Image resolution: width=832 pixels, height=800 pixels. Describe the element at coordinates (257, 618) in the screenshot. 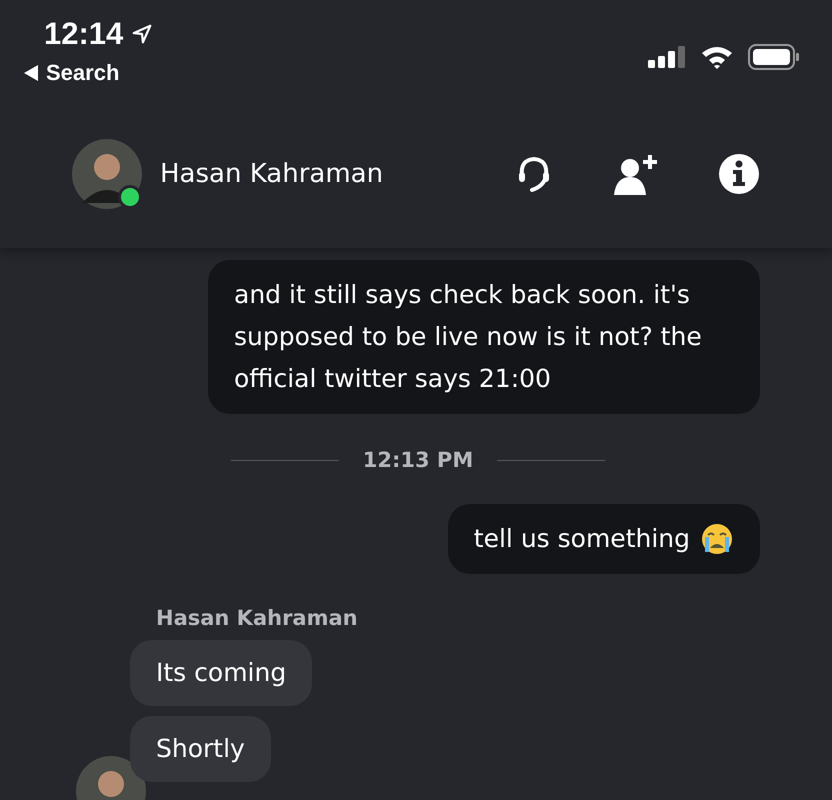

I see `sender-name: Hasan Kahraman` at that location.